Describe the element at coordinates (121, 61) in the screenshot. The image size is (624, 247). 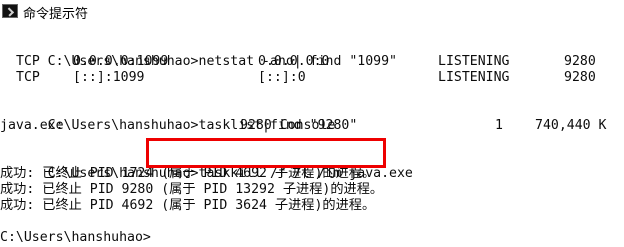
I see `local-address: 0.0.0.0:1099` at that location.